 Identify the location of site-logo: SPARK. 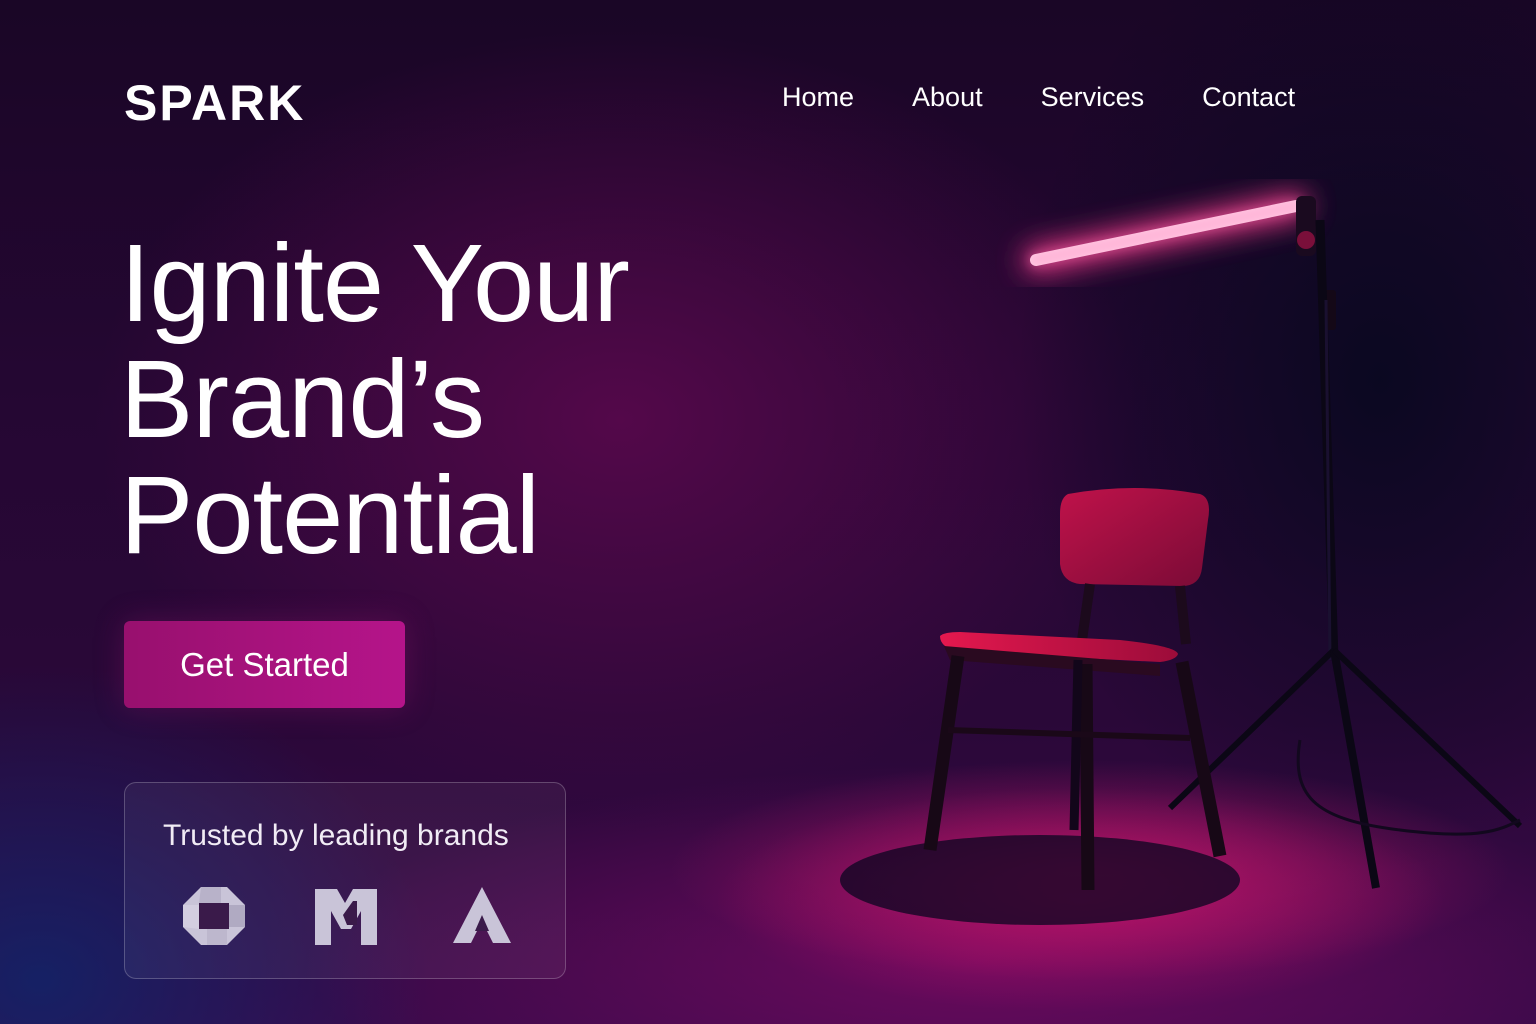
(214, 103).